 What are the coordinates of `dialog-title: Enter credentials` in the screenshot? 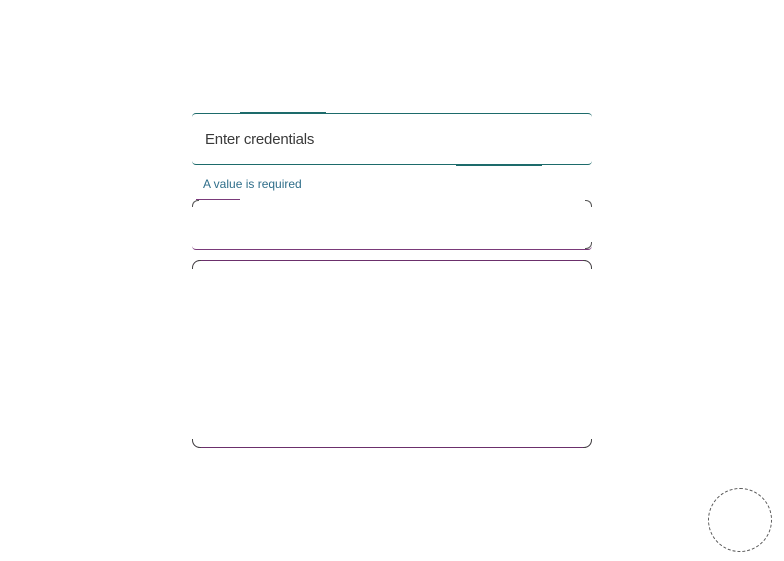 It's located at (260, 139).